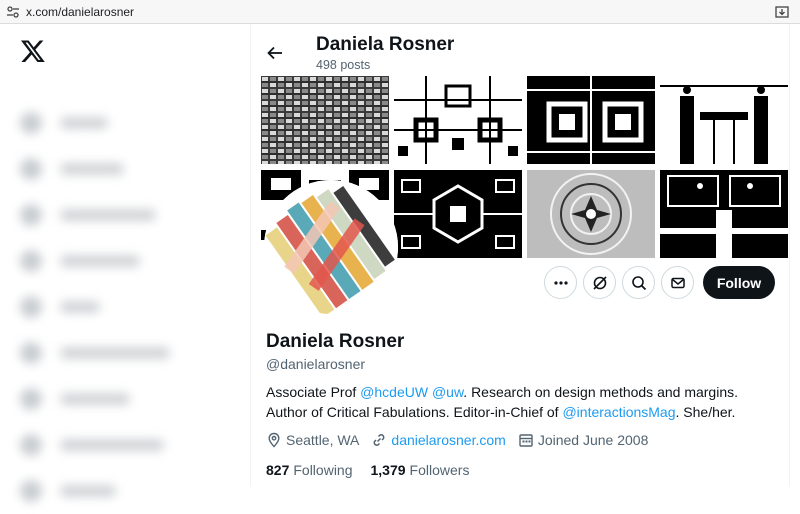 The image size is (800, 514). What do you see at coordinates (13, 12) in the screenshot?
I see `site-settings-icon` at bounding box center [13, 12].